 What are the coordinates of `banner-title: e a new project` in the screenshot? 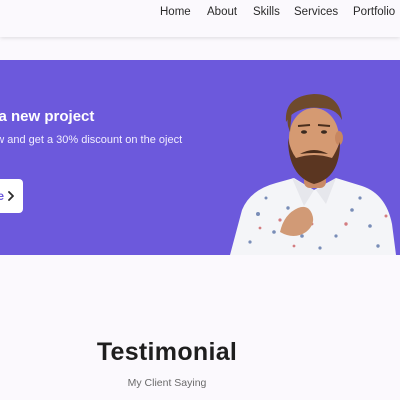 It's located at (47, 116).